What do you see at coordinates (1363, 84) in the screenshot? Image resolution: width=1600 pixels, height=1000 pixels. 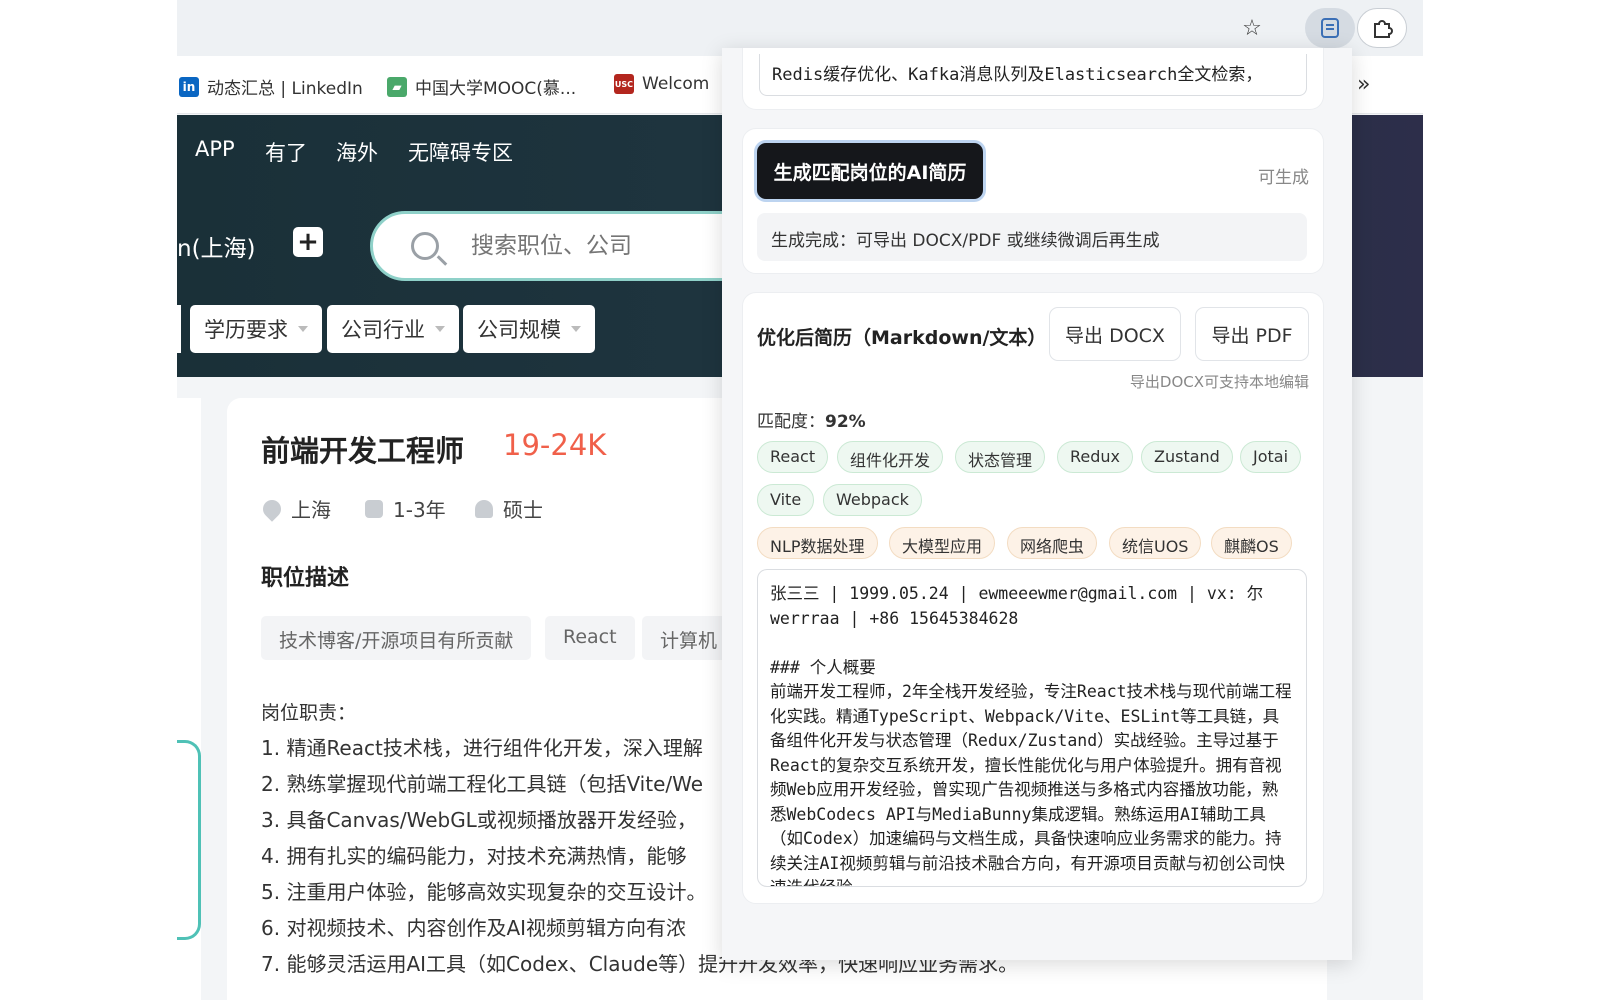 I see `more-bookmarks-icon: »` at bounding box center [1363, 84].